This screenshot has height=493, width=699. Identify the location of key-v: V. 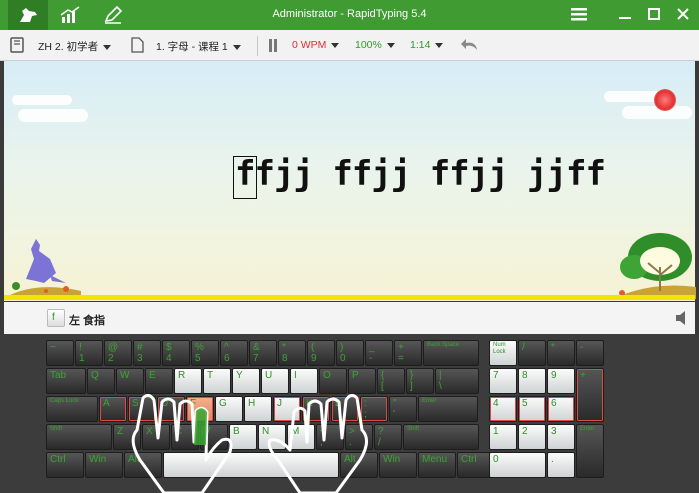
(214, 437).